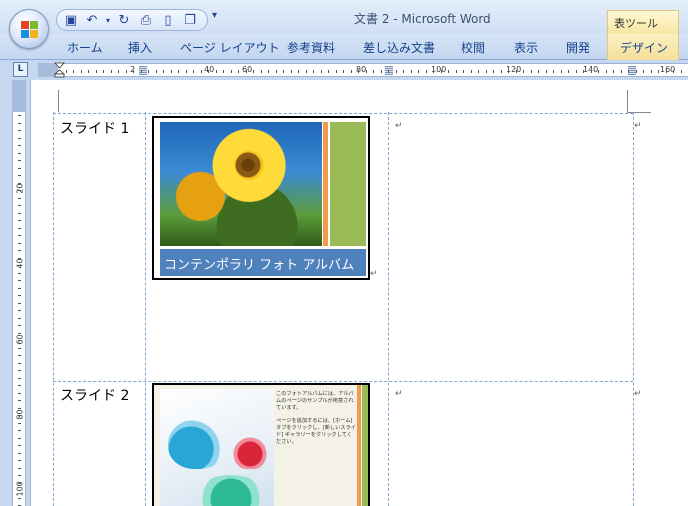  What do you see at coordinates (19, 293) in the screenshot?
I see `vertical-ruler` at bounding box center [19, 293].